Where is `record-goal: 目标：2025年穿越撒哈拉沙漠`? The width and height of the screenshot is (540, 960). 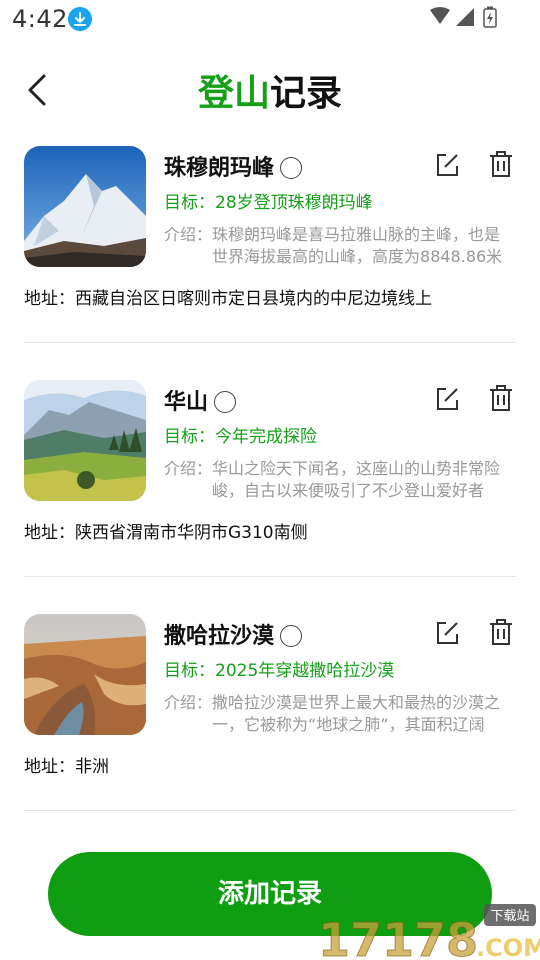 record-goal: 目标：2025年穿越撒哈拉沙漠 is located at coordinates (279, 671).